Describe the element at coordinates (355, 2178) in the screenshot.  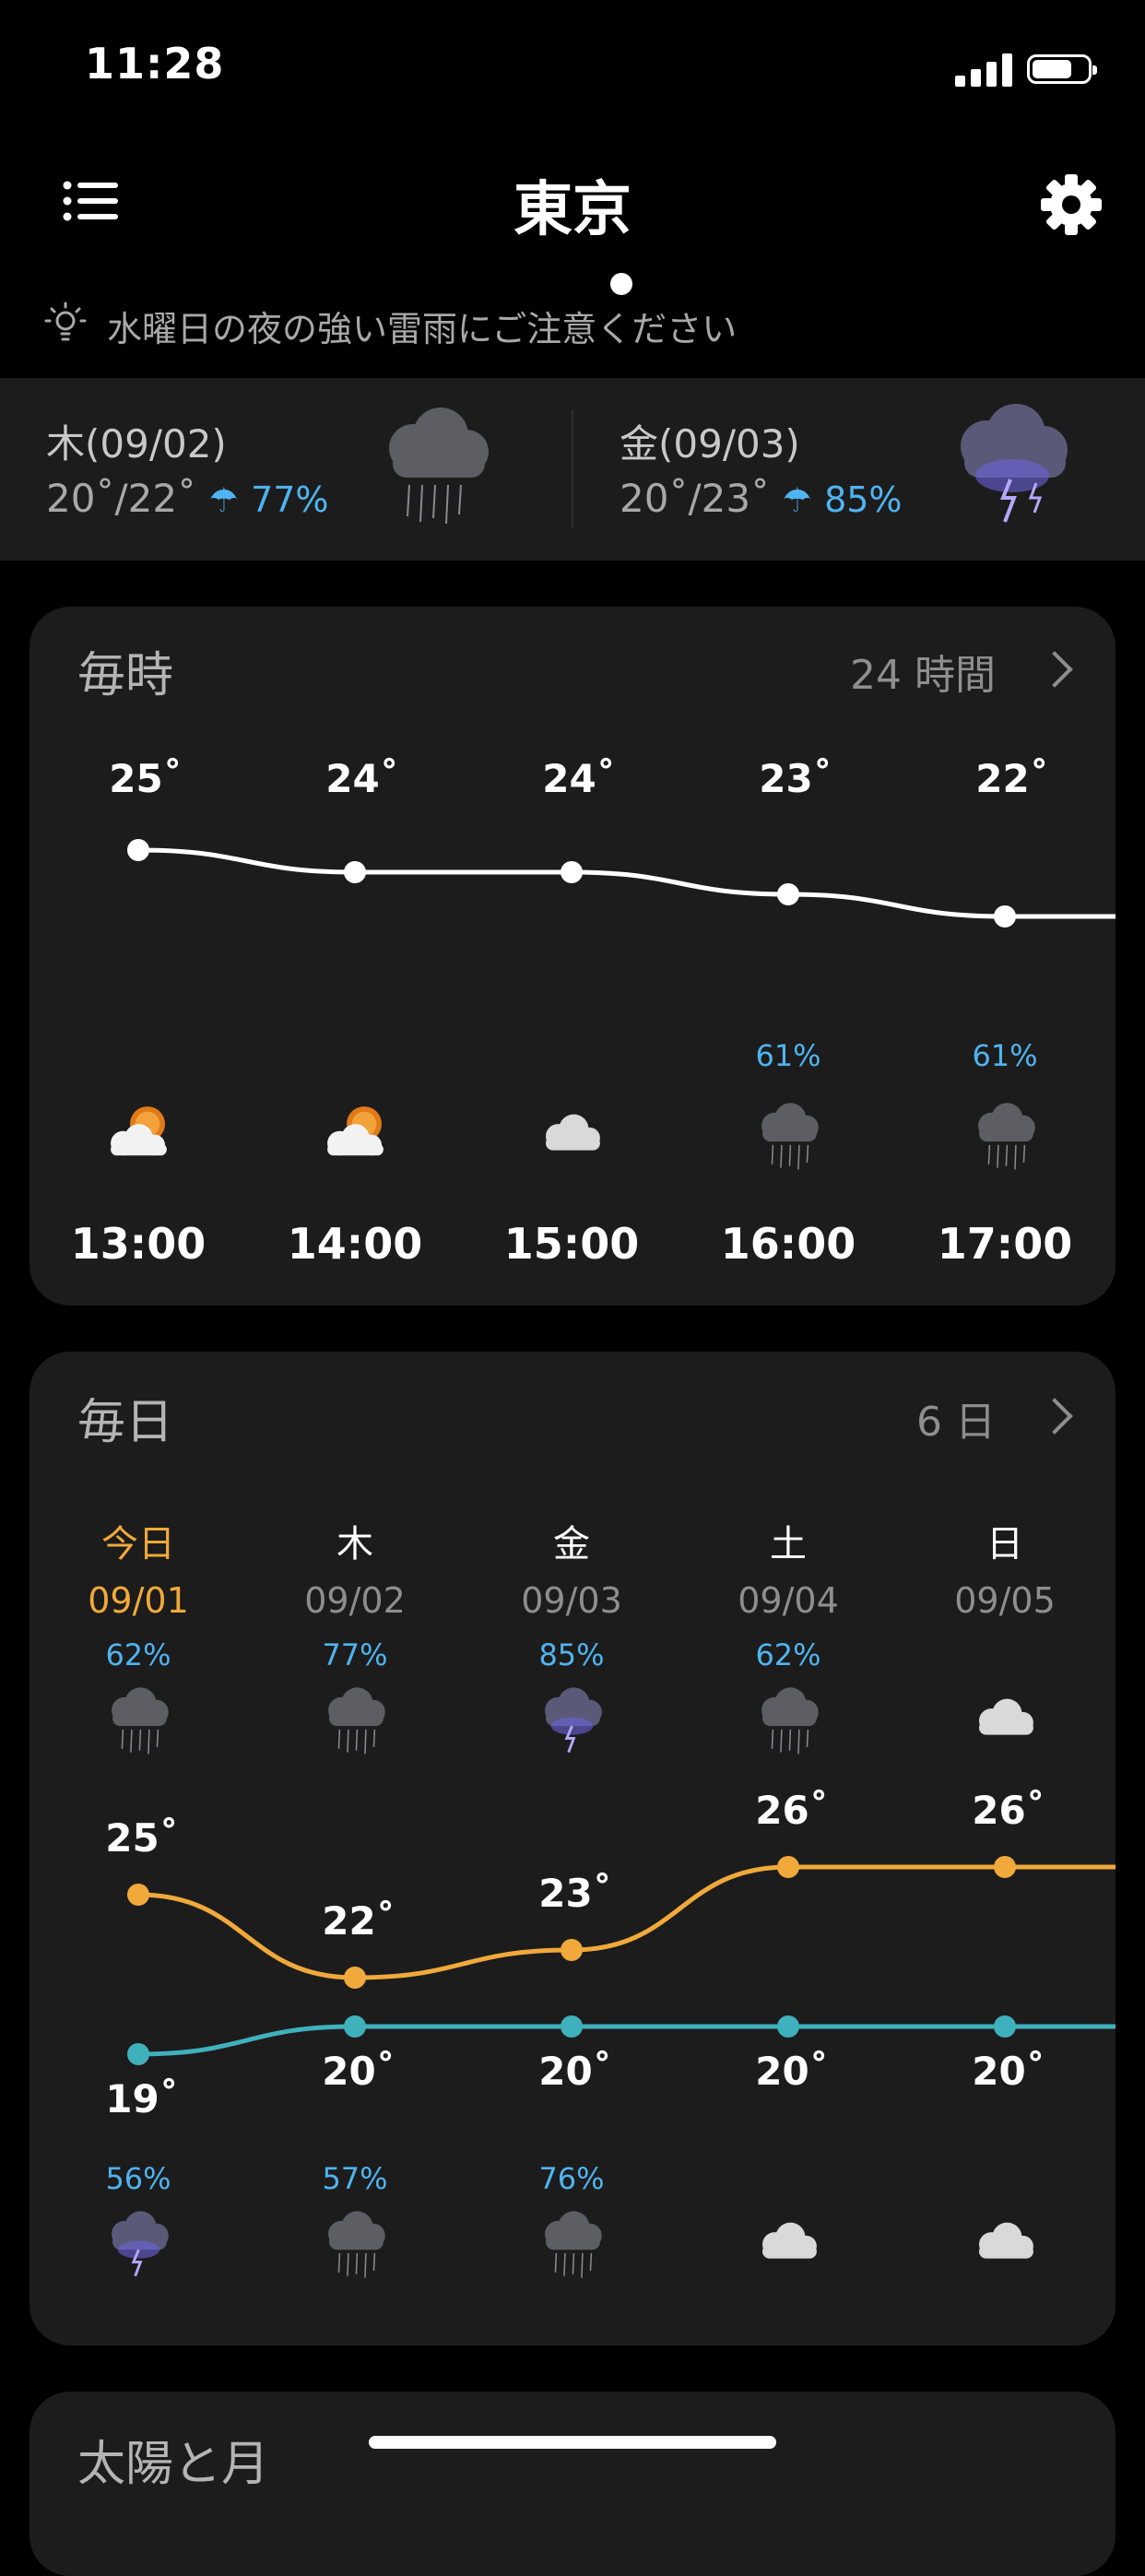
I see `daily-night-pop: 57%` at that location.